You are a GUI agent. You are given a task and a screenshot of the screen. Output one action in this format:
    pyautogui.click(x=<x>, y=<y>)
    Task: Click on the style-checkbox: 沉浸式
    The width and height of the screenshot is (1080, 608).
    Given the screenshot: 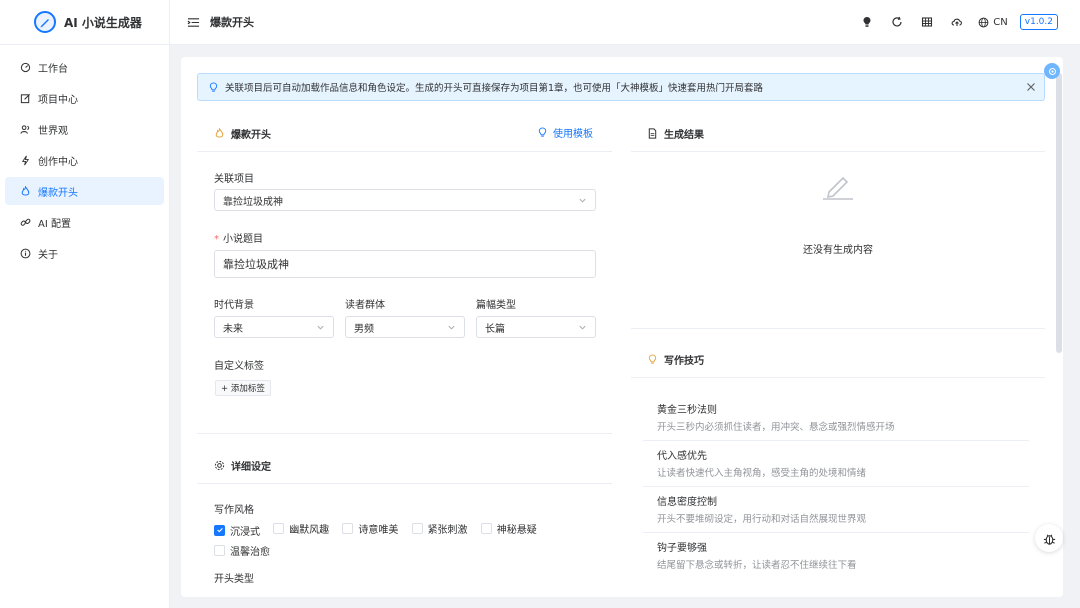 What is the action you would take?
    pyautogui.click(x=237, y=530)
    